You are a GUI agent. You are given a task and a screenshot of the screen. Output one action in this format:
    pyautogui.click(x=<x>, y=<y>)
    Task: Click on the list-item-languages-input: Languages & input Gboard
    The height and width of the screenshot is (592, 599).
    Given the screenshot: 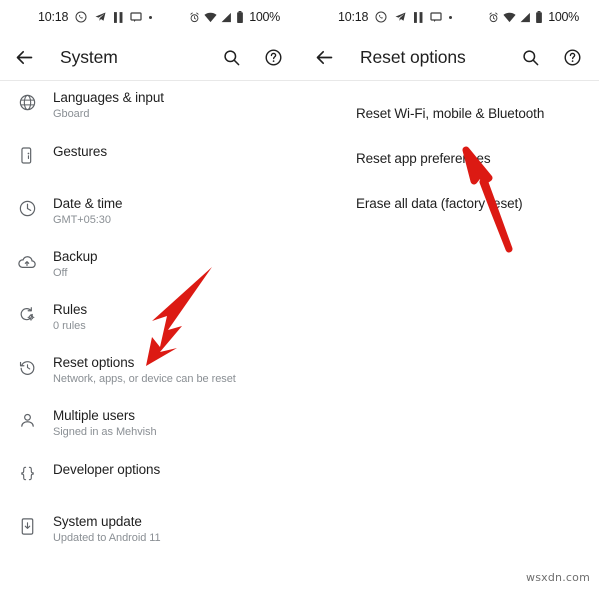 What is the action you would take?
    pyautogui.click(x=150, y=115)
    